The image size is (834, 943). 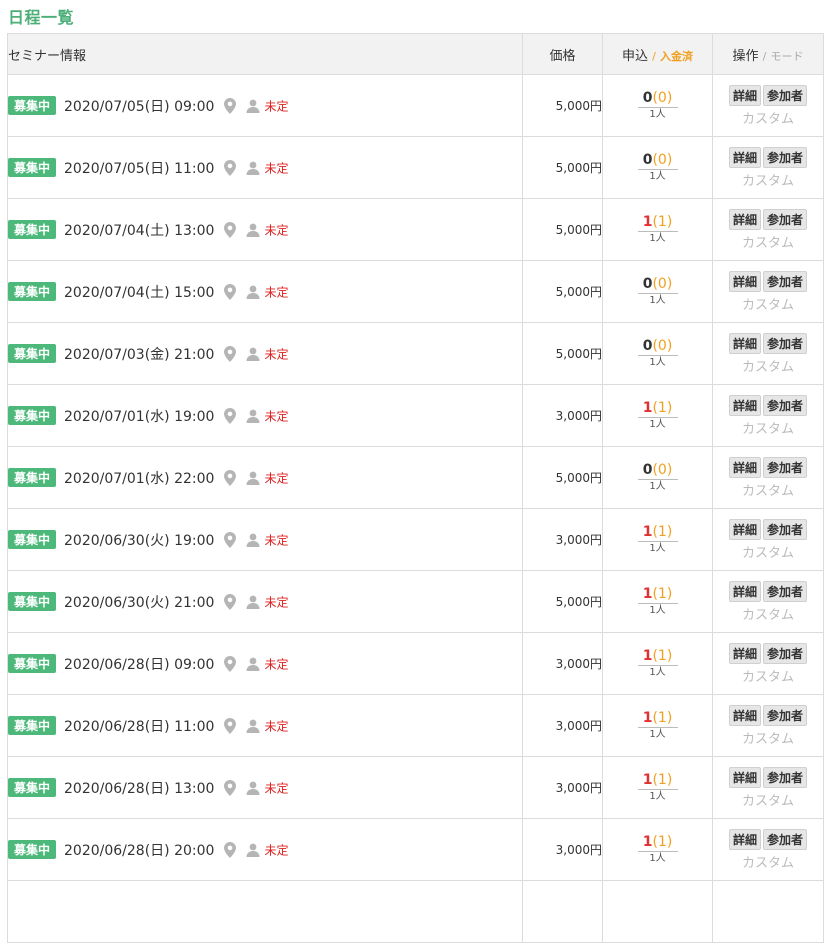 I want to click on row-price: 3,000円, so click(x=562, y=849).